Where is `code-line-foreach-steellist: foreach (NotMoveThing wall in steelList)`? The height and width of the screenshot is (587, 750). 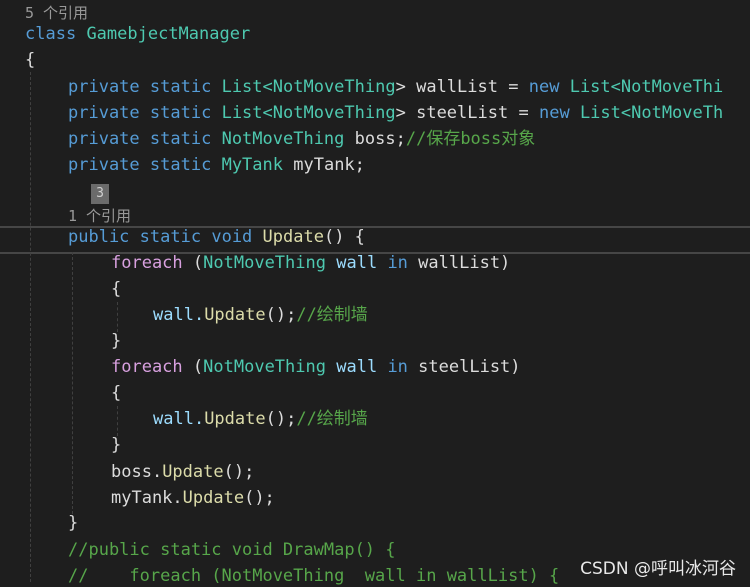 code-line-foreach-steellist: foreach (NotMoveThing wall in steelList) is located at coordinates (316, 367).